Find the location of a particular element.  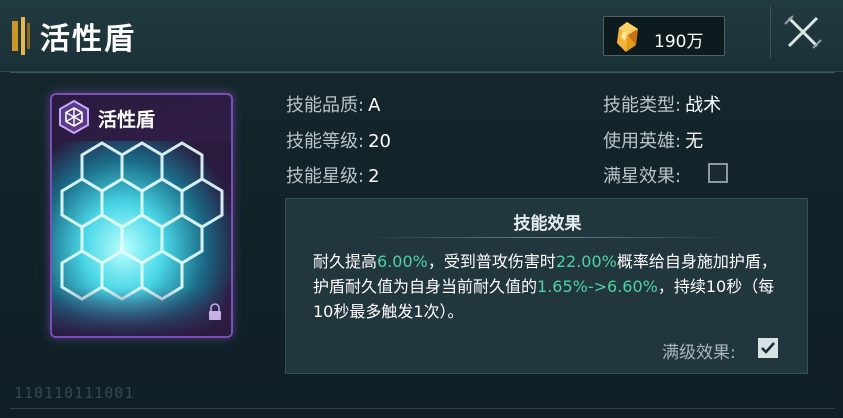

skill-quality-value: A is located at coordinates (374, 105).